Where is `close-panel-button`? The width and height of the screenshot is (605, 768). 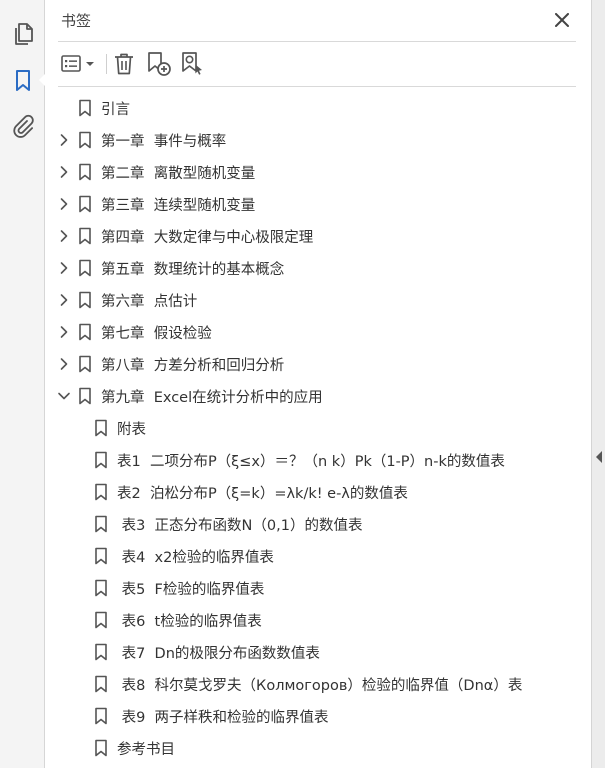 close-panel-button is located at coordinates (562, 20).